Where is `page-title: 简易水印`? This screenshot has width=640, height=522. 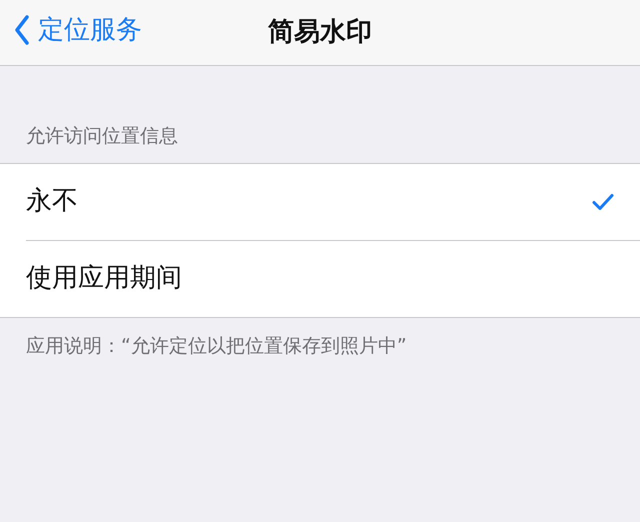
page-title: 简易水印 is located at coordinates (320, 32).